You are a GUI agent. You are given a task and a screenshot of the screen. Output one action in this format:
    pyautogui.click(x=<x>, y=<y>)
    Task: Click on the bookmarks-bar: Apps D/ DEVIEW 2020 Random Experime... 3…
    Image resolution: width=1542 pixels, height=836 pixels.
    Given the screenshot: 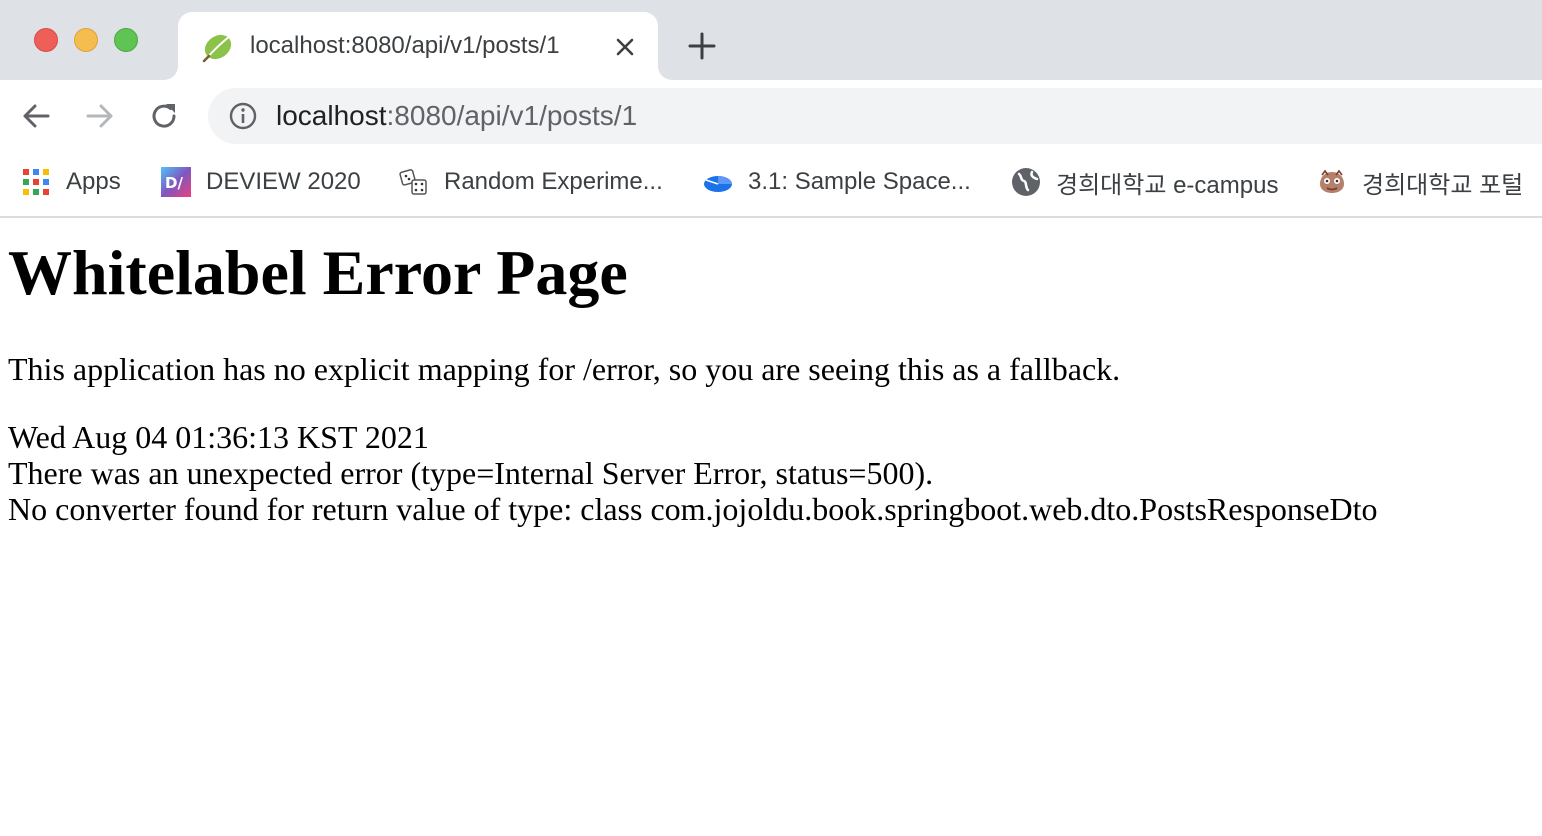 What is the action you would take?
    pyautogui.click(x=771, y=185)
    